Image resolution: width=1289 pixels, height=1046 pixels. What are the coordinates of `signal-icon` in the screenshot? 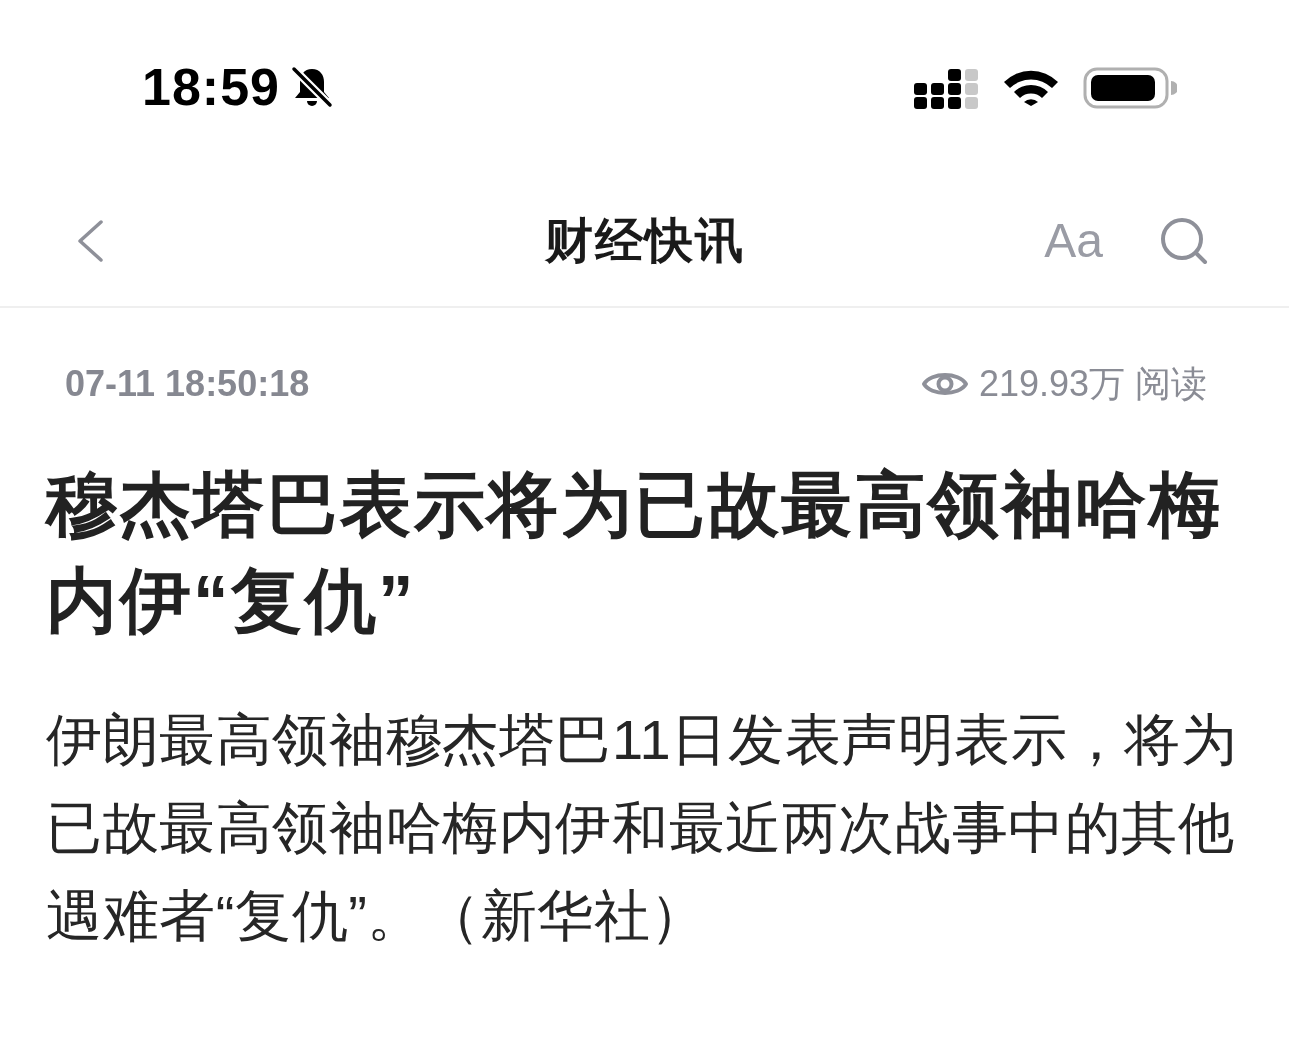 It's located at (946, 88).